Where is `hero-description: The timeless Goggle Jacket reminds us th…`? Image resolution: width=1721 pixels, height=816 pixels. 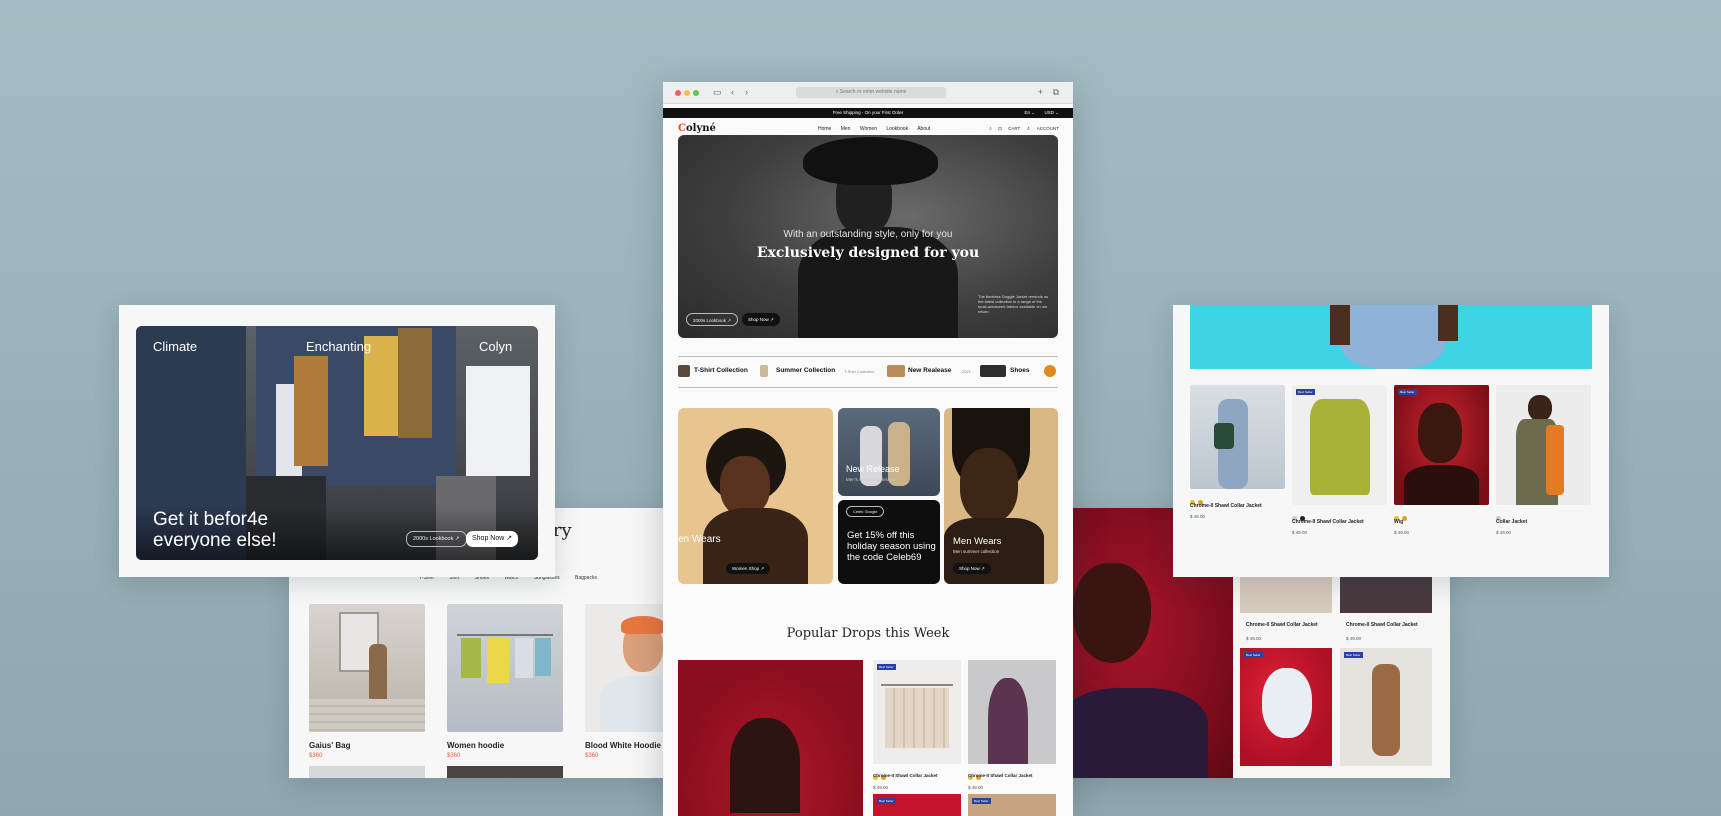 hero-description: The timeless Goggle Jacket reminds us th… is located at coordinates (1013, 304).